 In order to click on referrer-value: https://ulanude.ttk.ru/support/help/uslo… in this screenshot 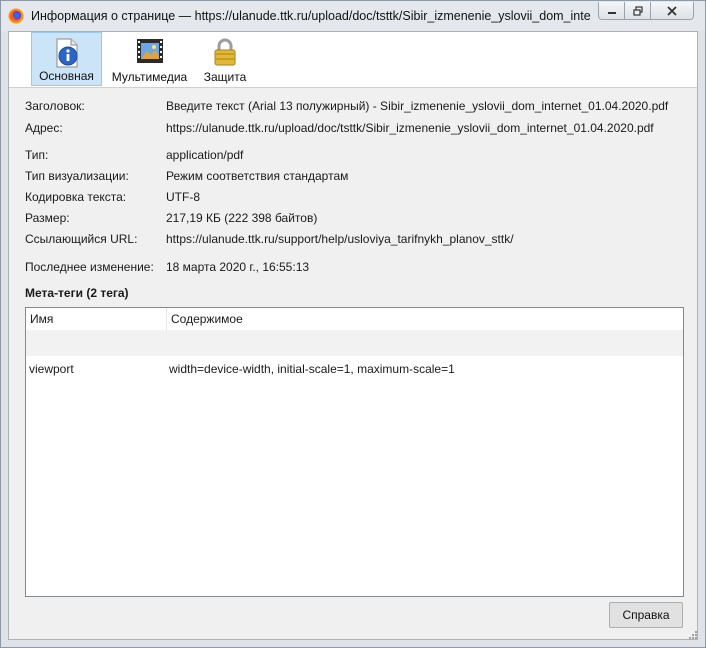, I will do `click(340, 239)`.